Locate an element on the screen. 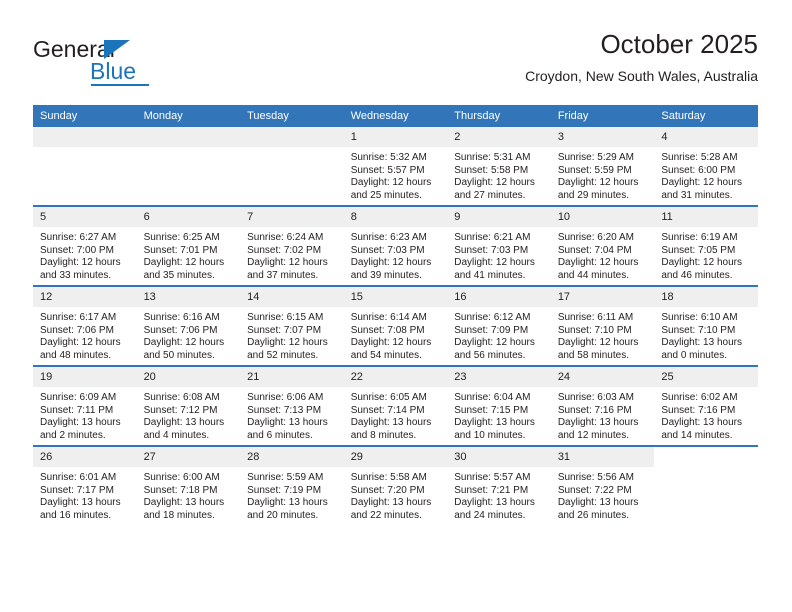 Image resolution: width=792 pixels, height=612 pixels. detail-sunset: Sunset: 7:07 PM is located at coordinates (284, 330).